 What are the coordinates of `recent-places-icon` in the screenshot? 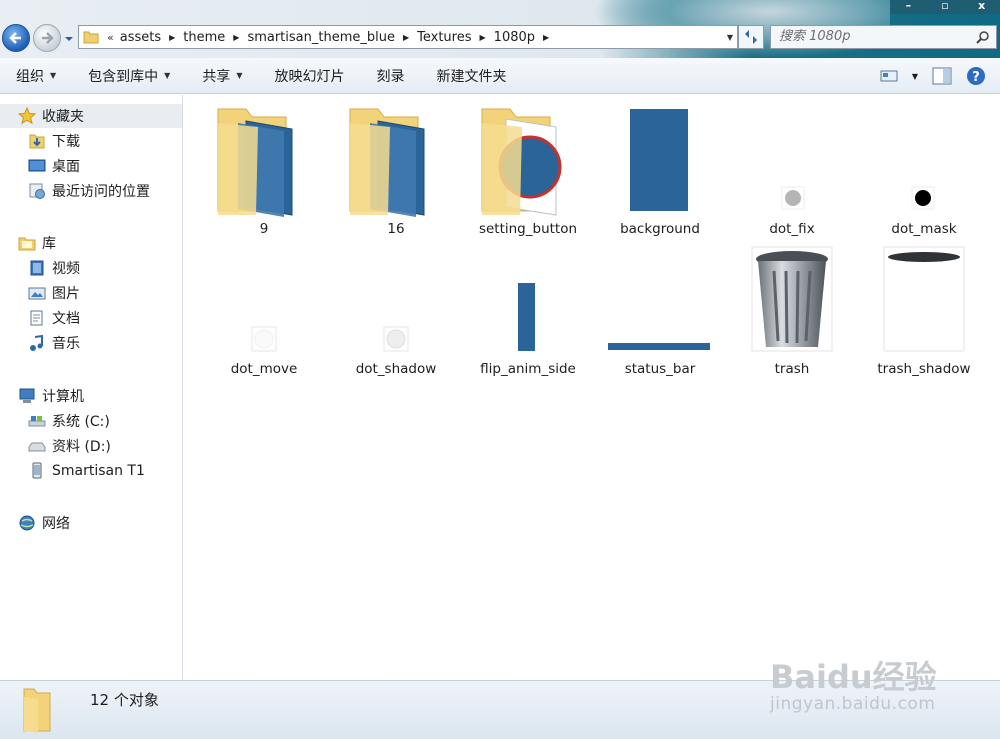 It's located at (37, 191).